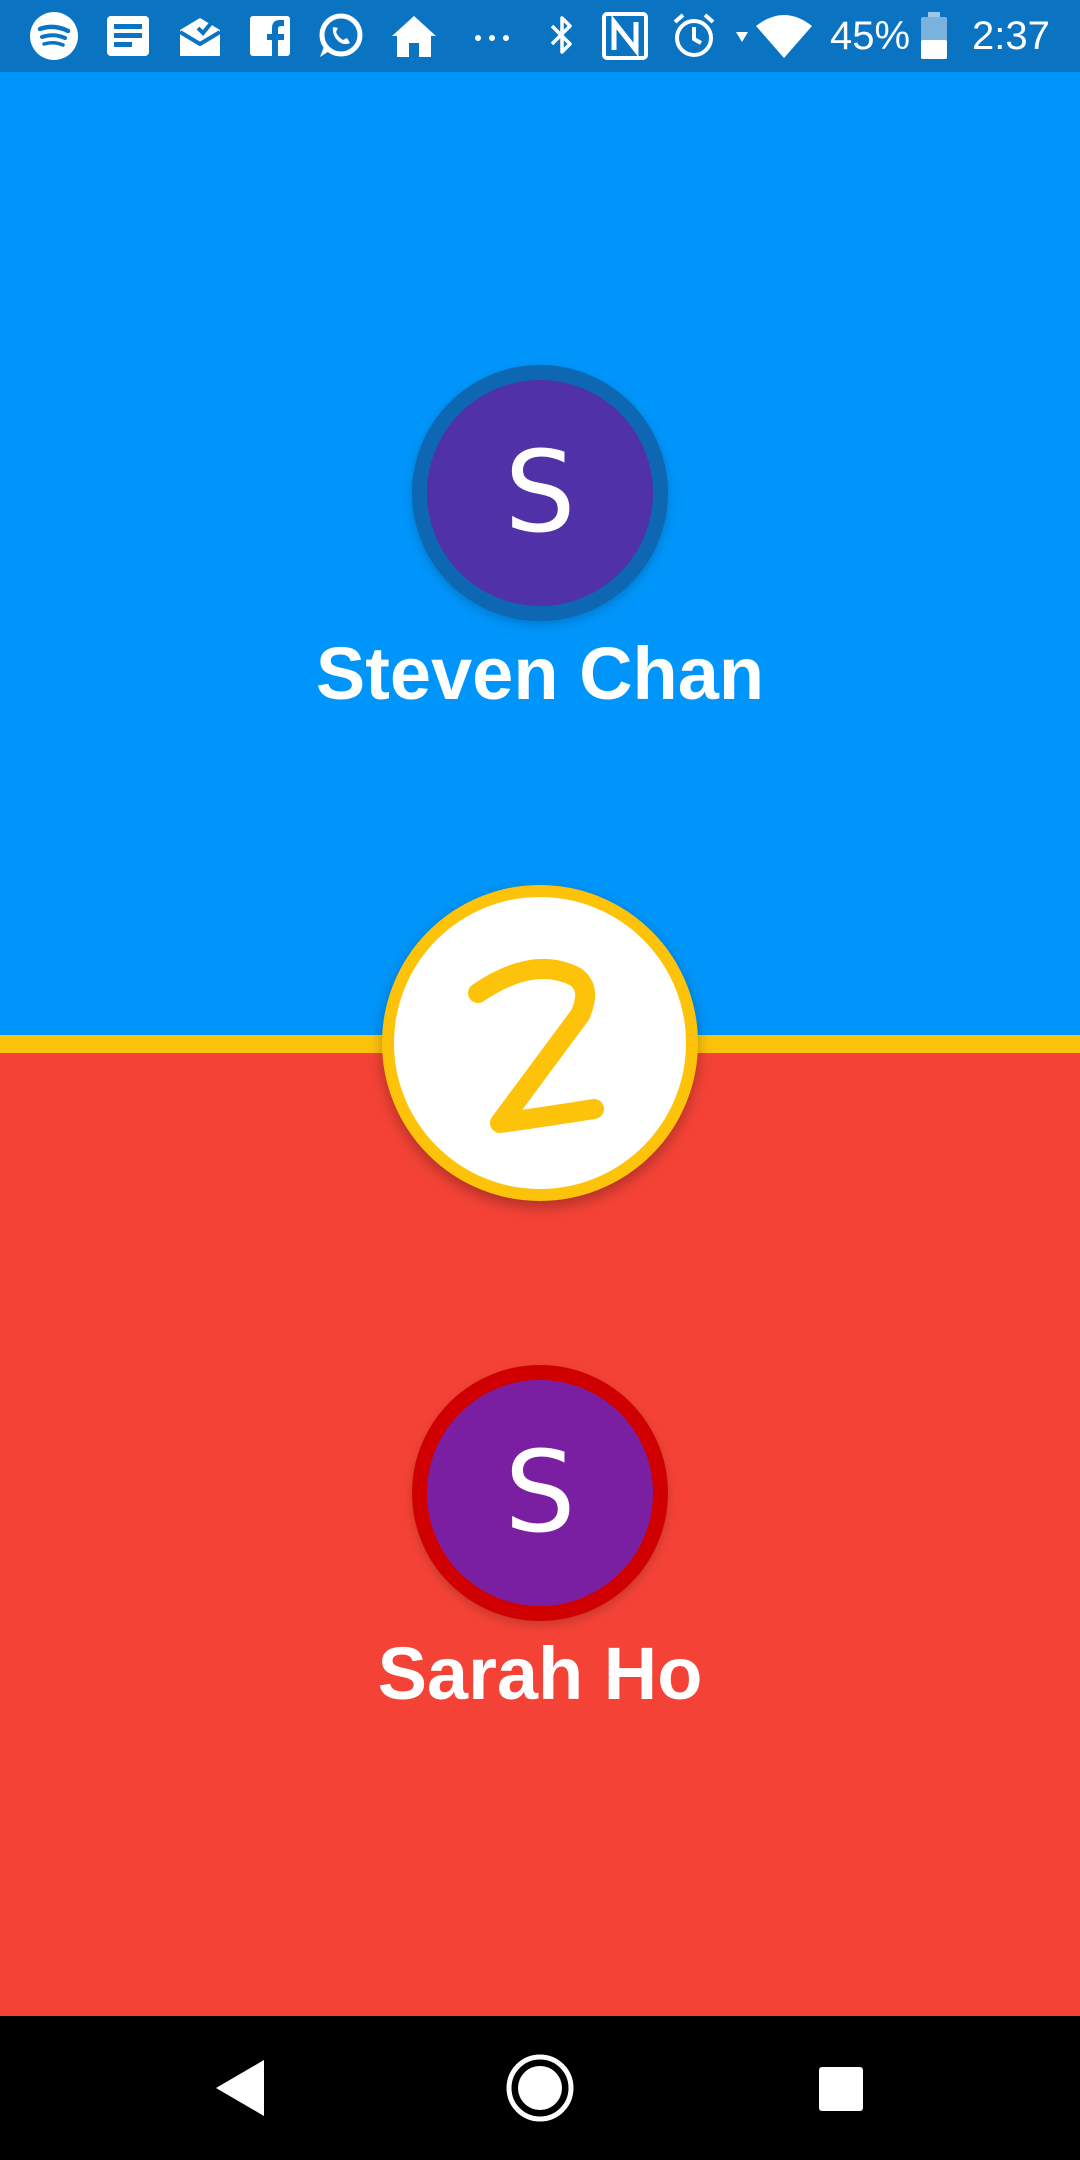  I want to click on z-logo-icon, so click(536, 1045).